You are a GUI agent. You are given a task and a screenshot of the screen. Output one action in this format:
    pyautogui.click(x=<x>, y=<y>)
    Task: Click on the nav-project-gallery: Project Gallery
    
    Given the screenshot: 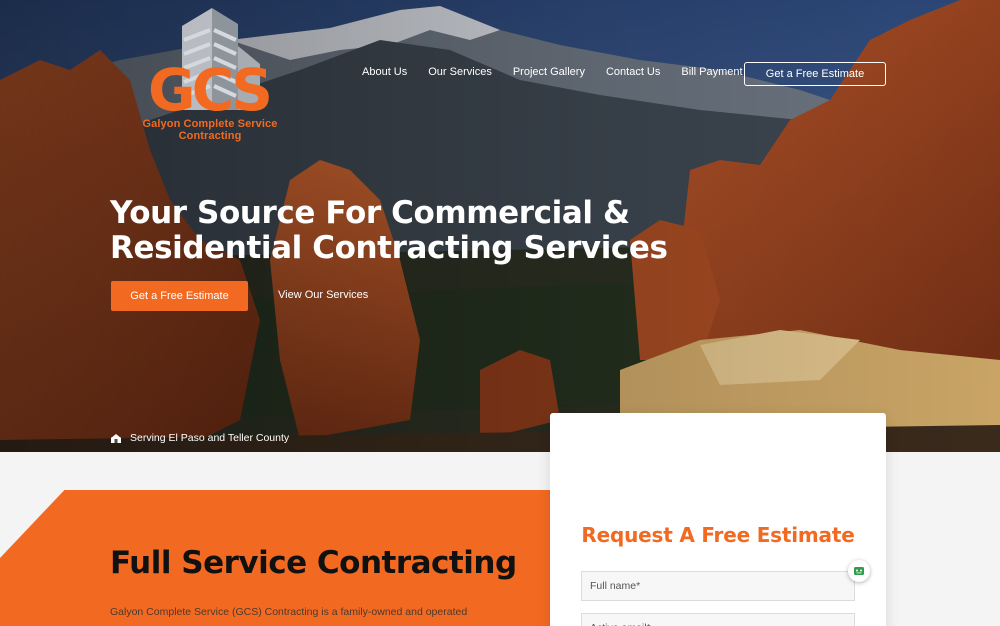 What is the action you would take?
    pyautogui.click(x=549, y=72)
    